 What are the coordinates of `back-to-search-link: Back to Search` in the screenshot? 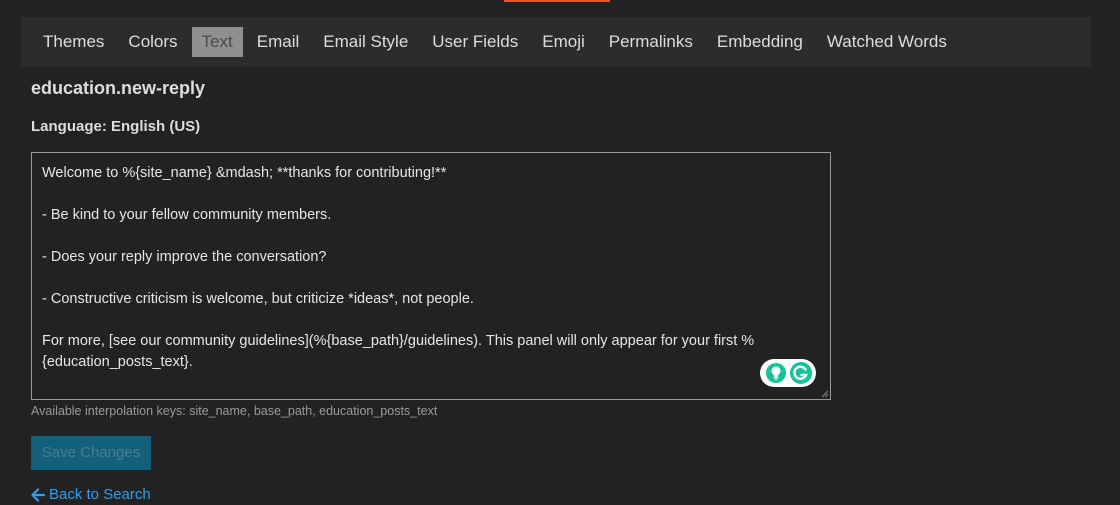 It's located at (91, 494).